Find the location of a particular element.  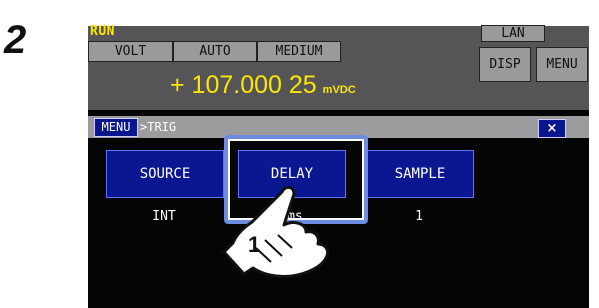

close-button: × is located at coordinates (552, 128).